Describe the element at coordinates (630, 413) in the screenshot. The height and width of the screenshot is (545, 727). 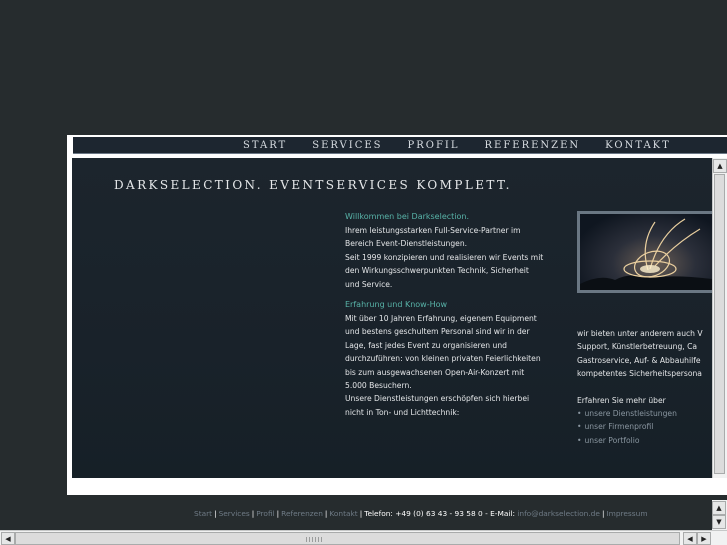
I see `link-label: unsere Dienstleistungen` at that location.